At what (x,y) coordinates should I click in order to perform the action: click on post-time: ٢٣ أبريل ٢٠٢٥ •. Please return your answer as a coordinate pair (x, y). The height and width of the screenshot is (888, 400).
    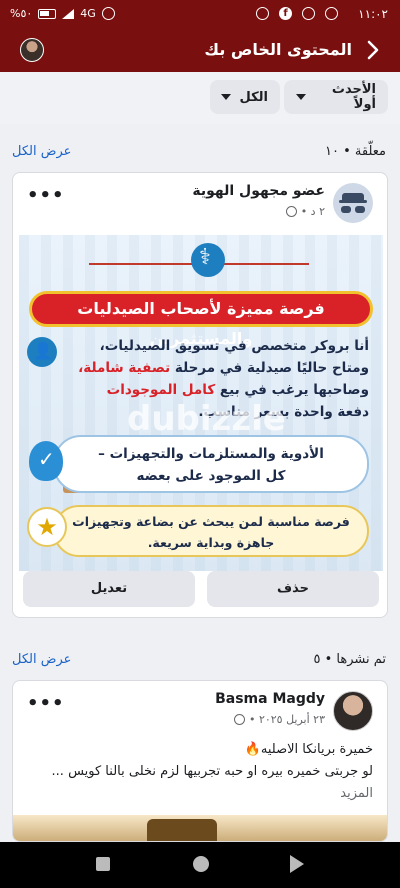
    Looking at the image, I should click on (286, 719).